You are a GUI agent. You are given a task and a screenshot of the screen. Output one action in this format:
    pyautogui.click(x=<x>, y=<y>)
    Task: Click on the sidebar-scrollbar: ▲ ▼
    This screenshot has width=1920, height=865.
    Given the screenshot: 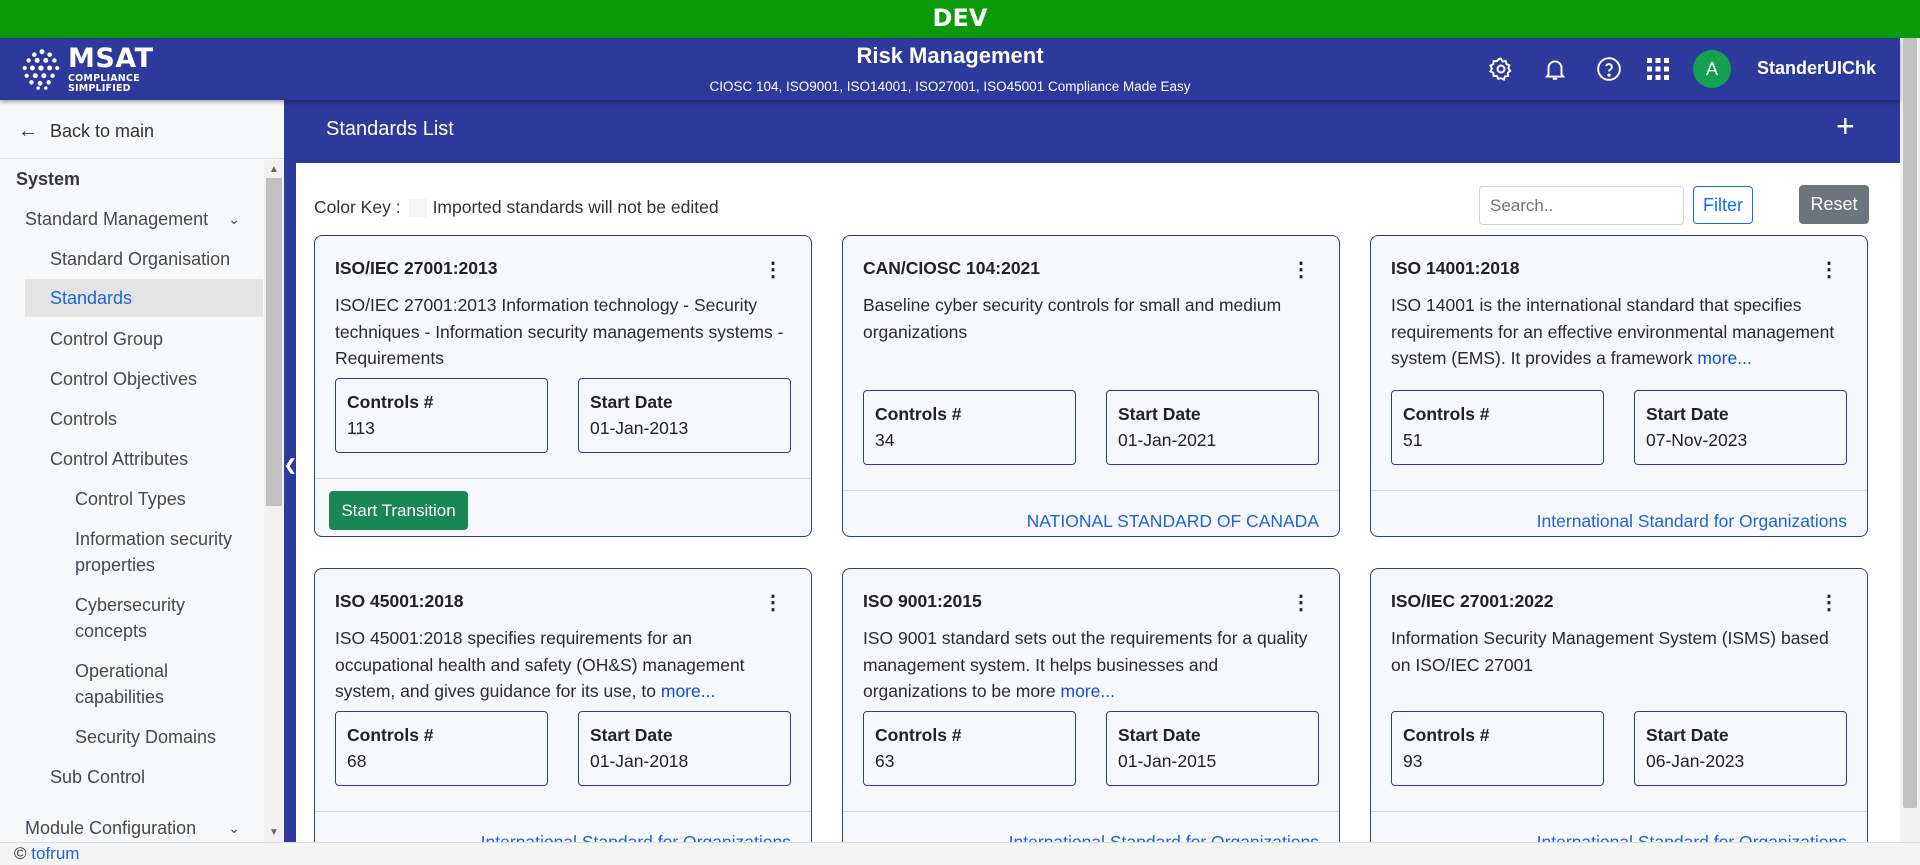 What is the action you would take?
    pyautogui.click(x=274, y=501)
    